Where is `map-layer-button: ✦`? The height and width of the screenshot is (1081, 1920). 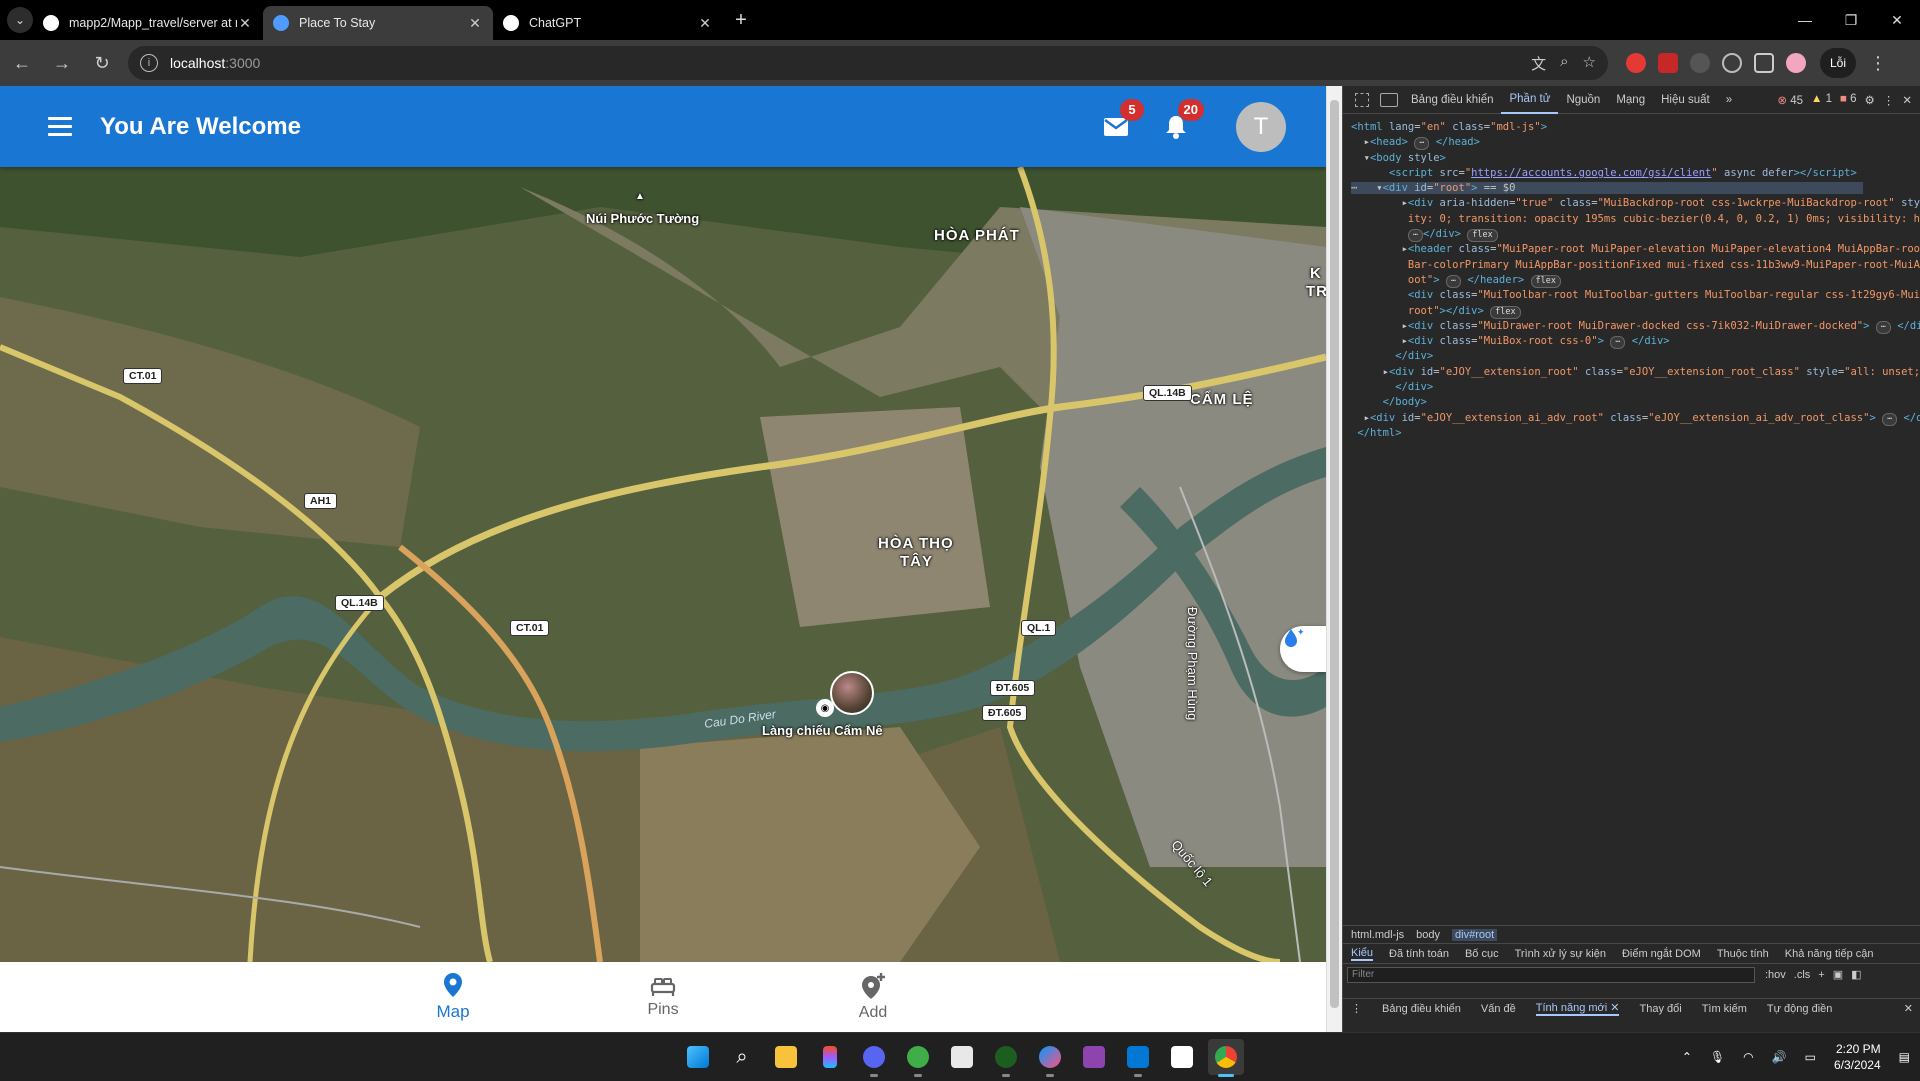 map-layer-button: ✦ is located at coordinates (1303, 649).